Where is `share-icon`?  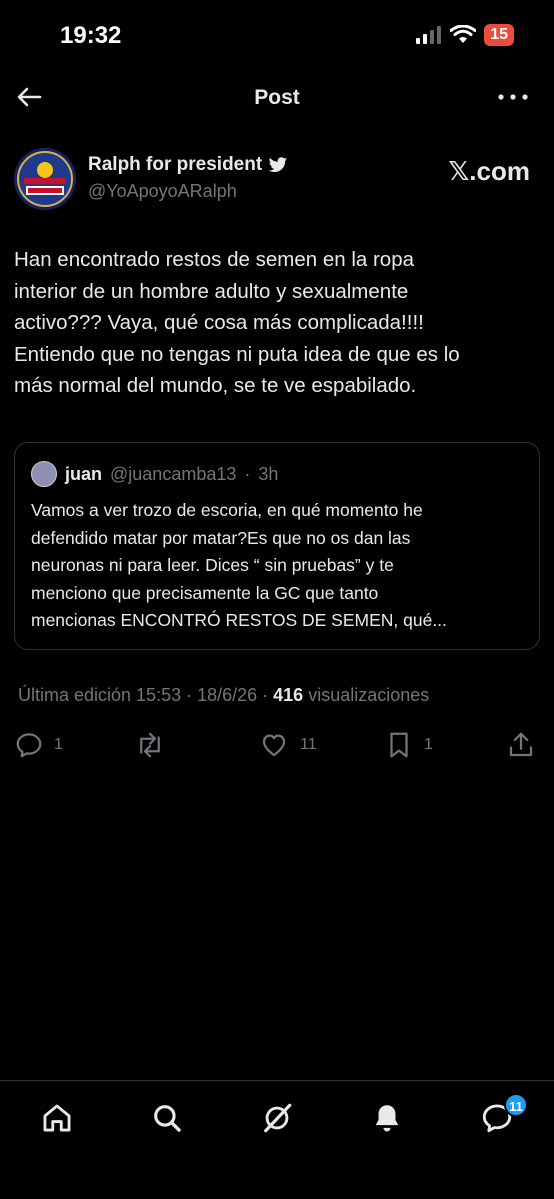 share-icon is located at coordinates (521, 744).